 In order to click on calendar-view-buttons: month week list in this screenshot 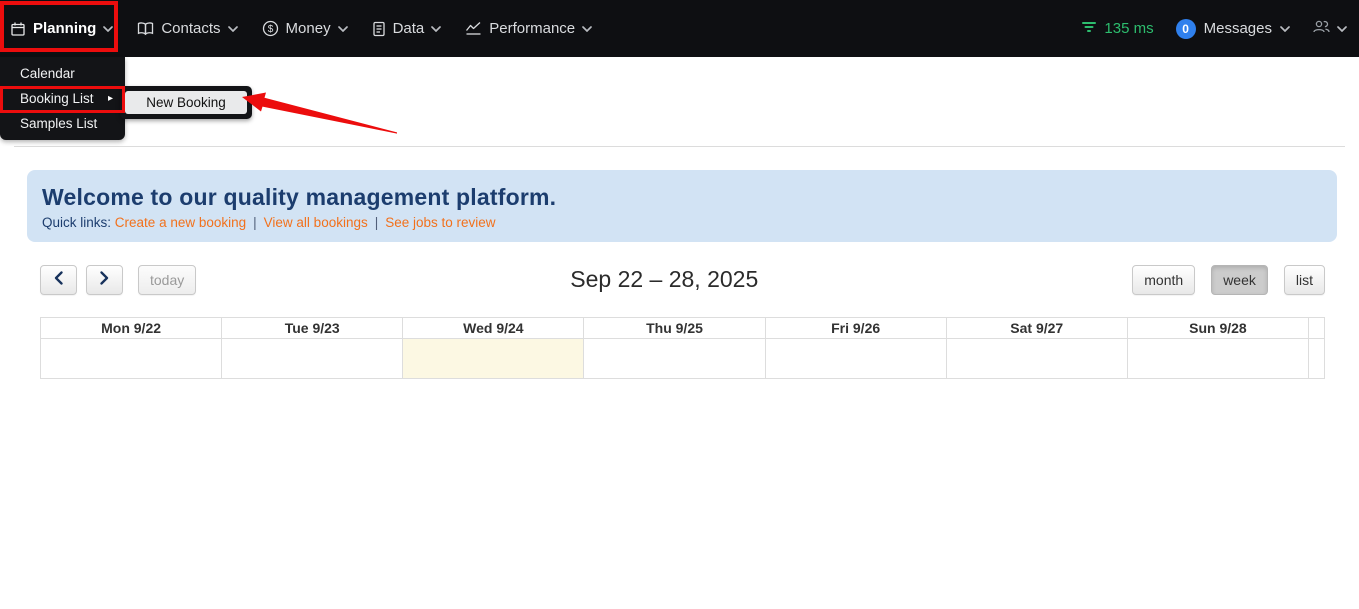, I will do `click(1228, 279)`.